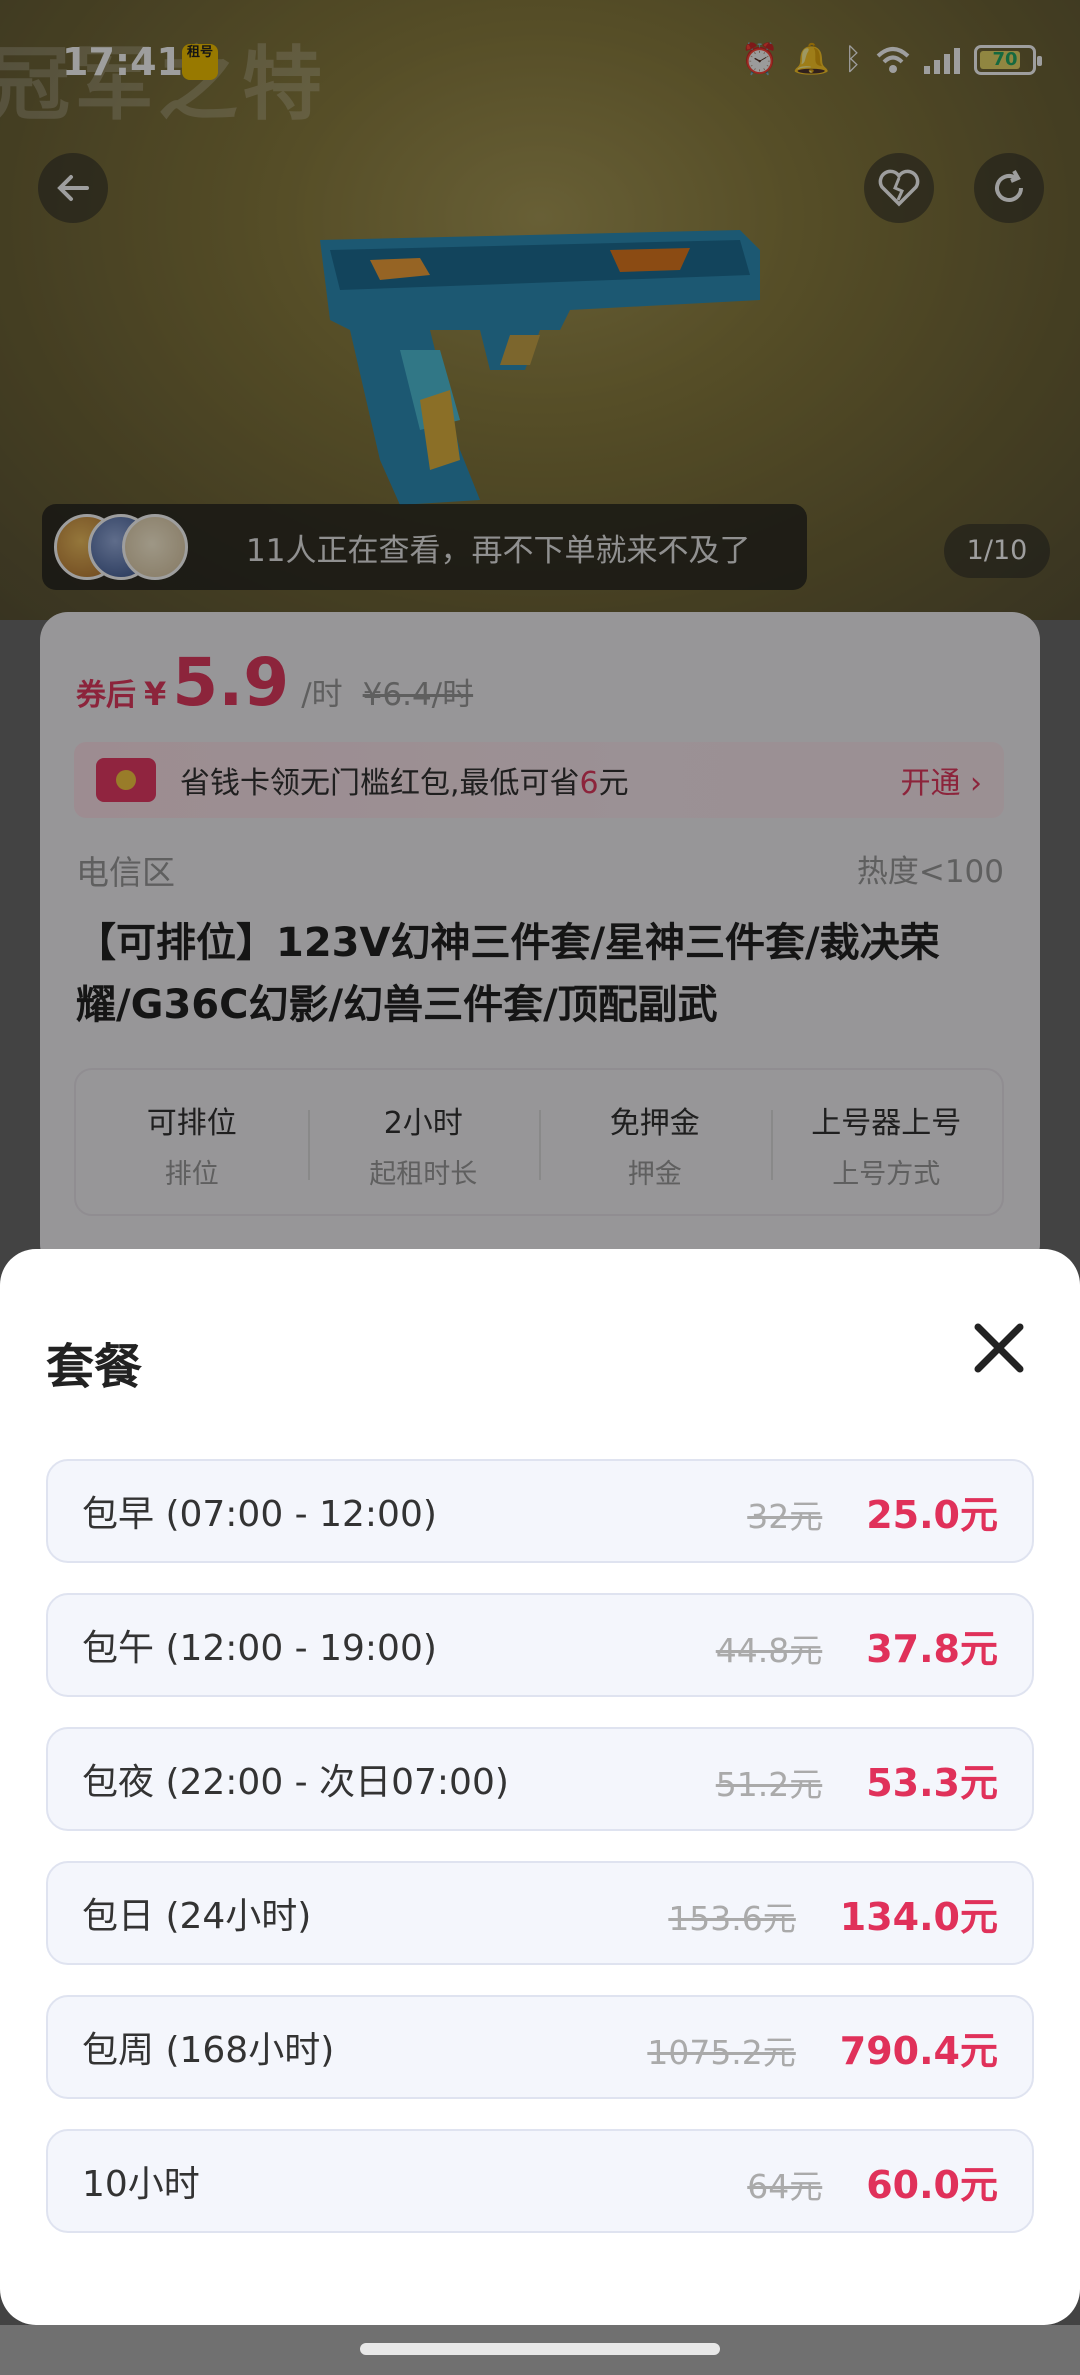 The image size is (1080, 2375). What do you see at coordinates (833, 1913) in the screenshot?
I see `plan-prices: 153.6元 134.0元` at bounding box center [833, 1913].